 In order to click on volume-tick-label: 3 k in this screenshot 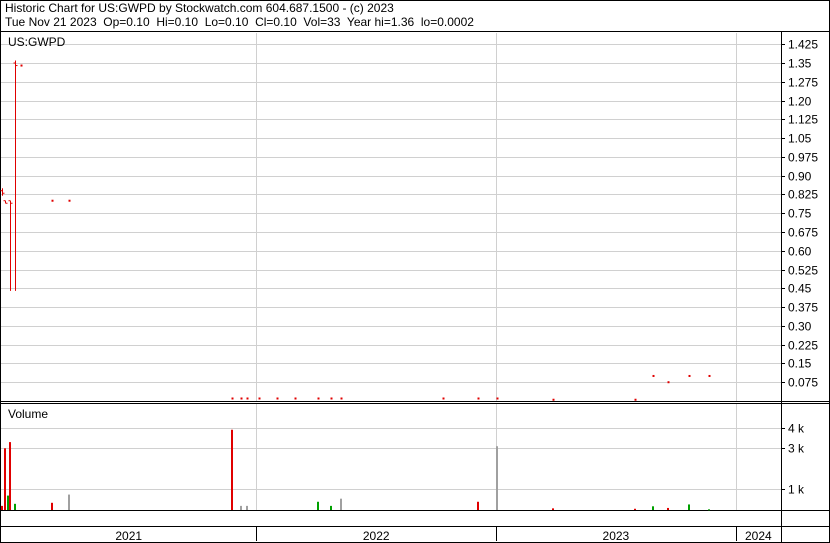, I will do `click(796, 449)`.